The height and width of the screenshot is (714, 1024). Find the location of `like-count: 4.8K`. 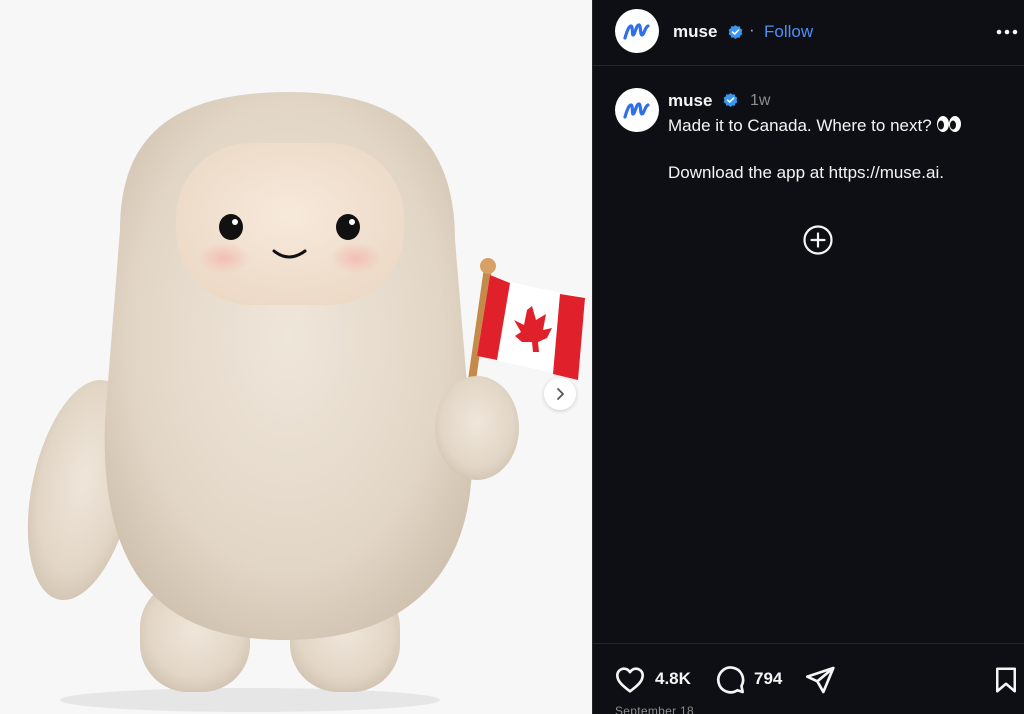

like-count: 4.8K is located at coordinates (673, 679).